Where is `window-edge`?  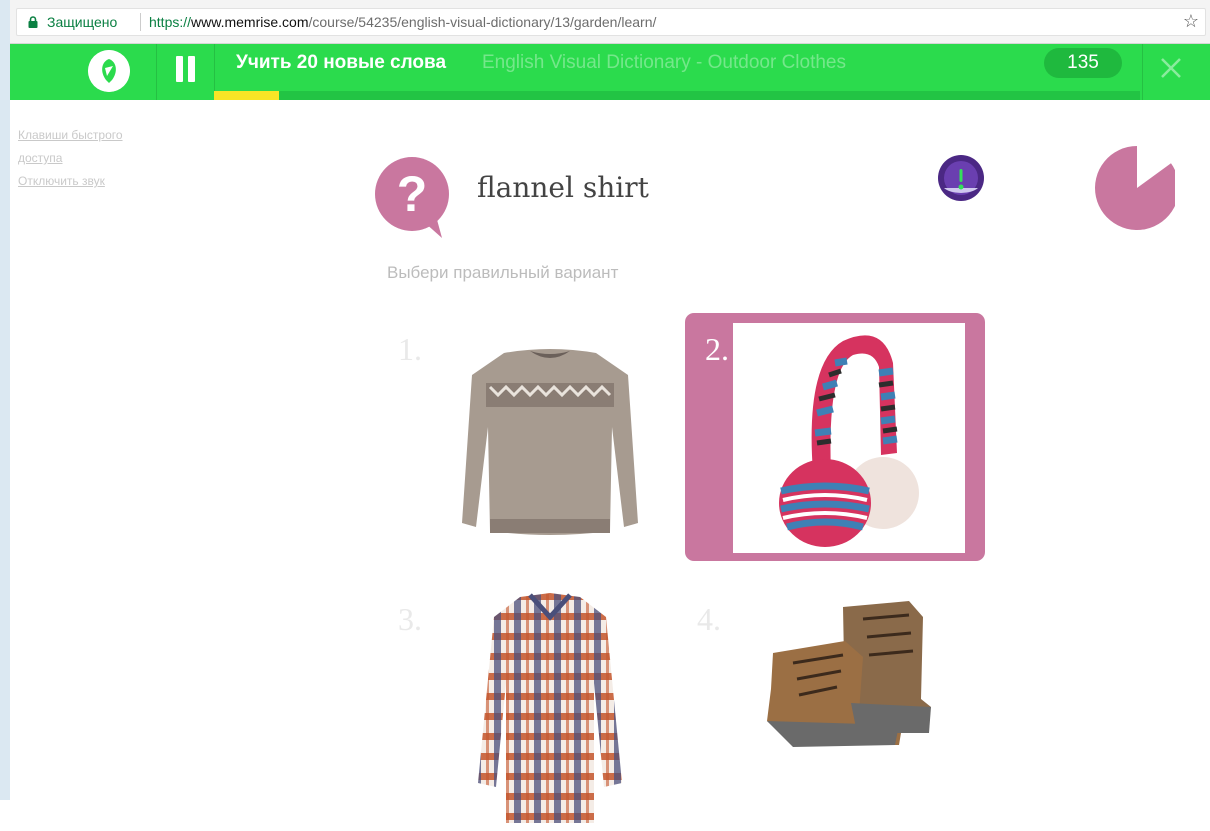 window-edge is located at coordinates (5, 400).